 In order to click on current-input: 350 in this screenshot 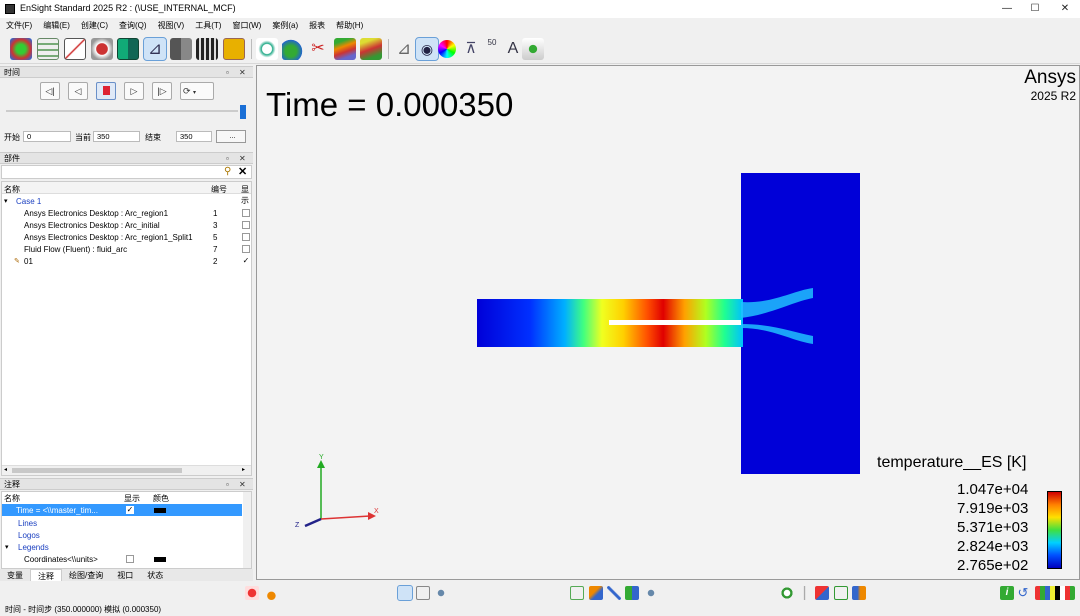, I will do `click(116, 136)`.